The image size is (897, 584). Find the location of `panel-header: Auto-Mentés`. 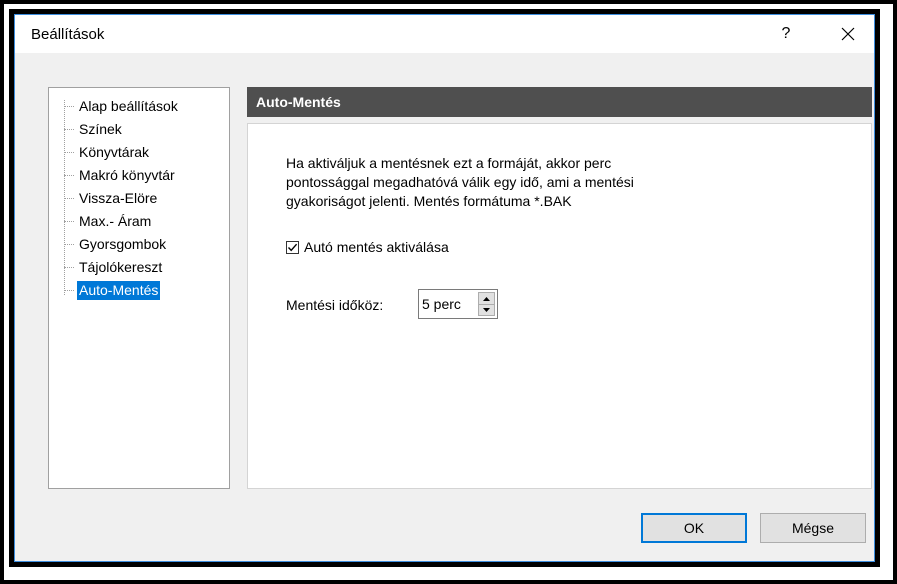

panel-header: Auto-Mentés is located at coordinates (559, 102).